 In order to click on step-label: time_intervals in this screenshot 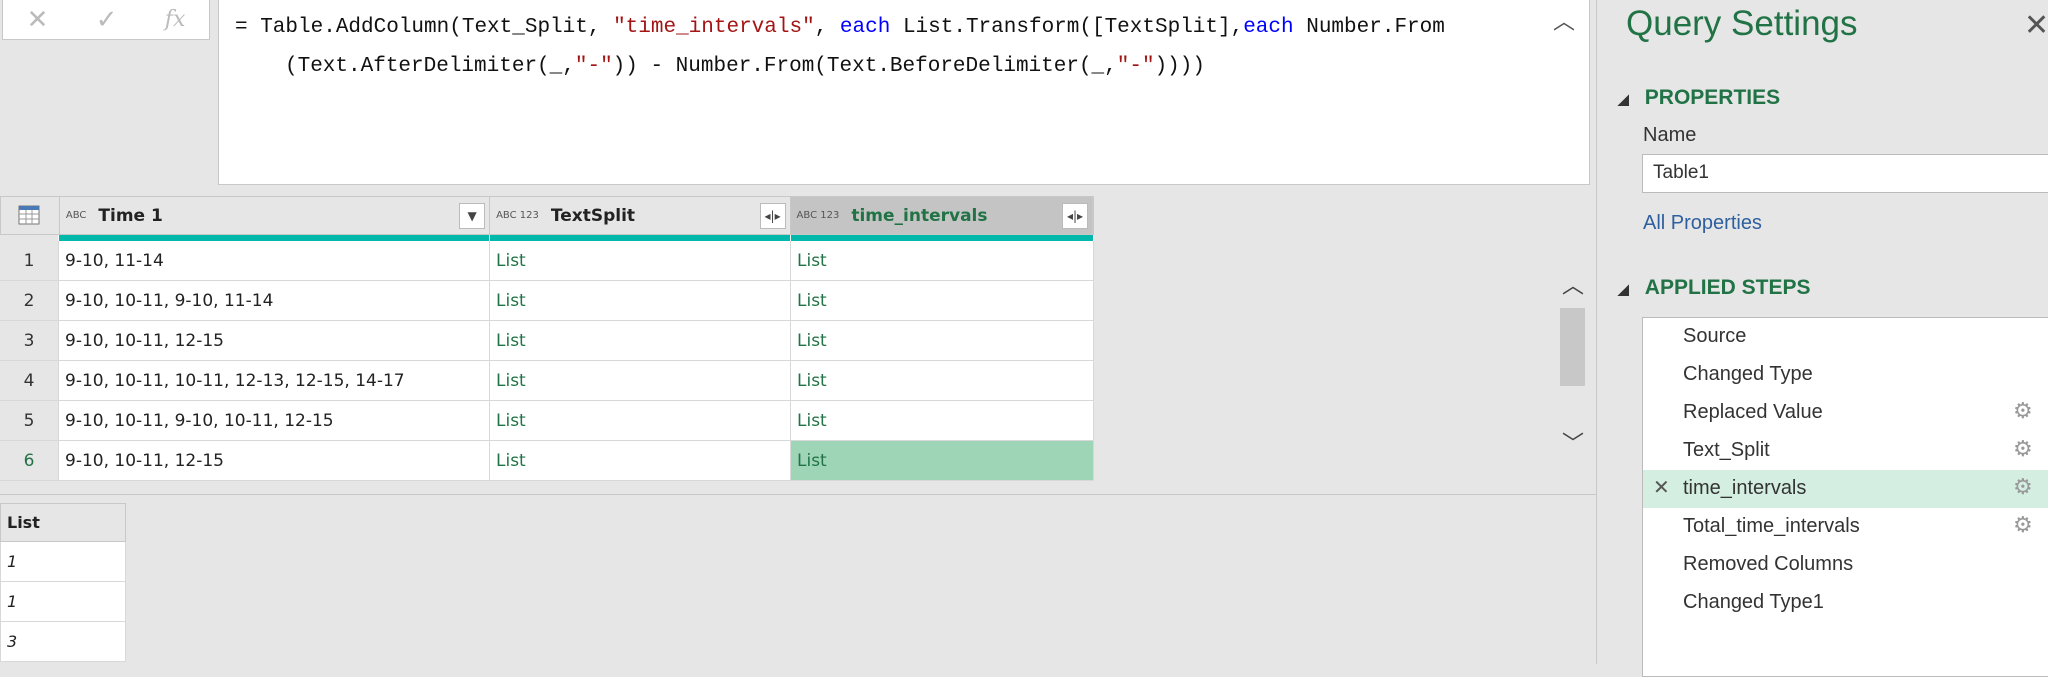, I will do `click(1745, 488)`.